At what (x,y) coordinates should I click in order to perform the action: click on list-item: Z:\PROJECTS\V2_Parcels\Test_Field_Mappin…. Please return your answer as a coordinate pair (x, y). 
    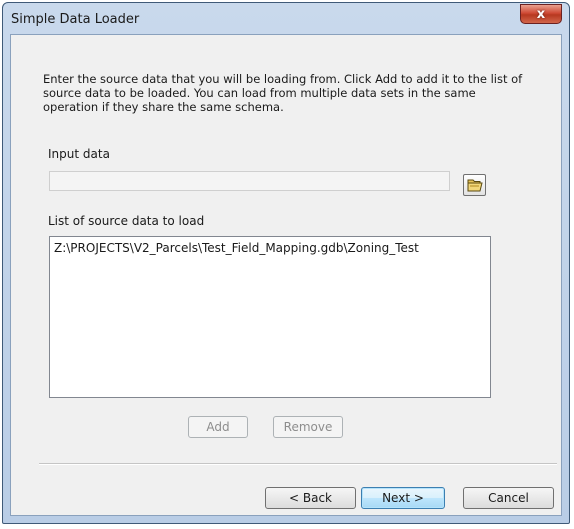
    Looking at the image, I should click on (236, 248).